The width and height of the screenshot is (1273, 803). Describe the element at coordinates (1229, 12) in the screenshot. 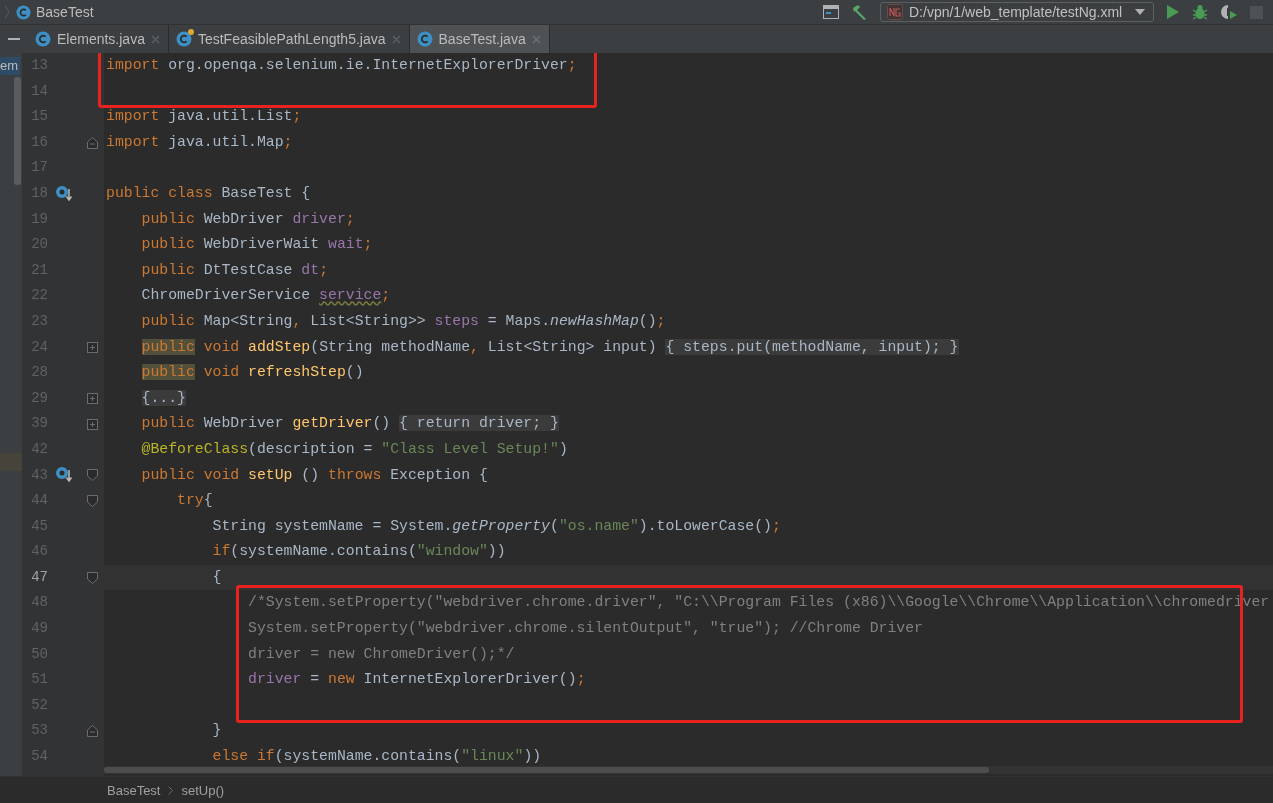

I see `coverage-icon` at that location.